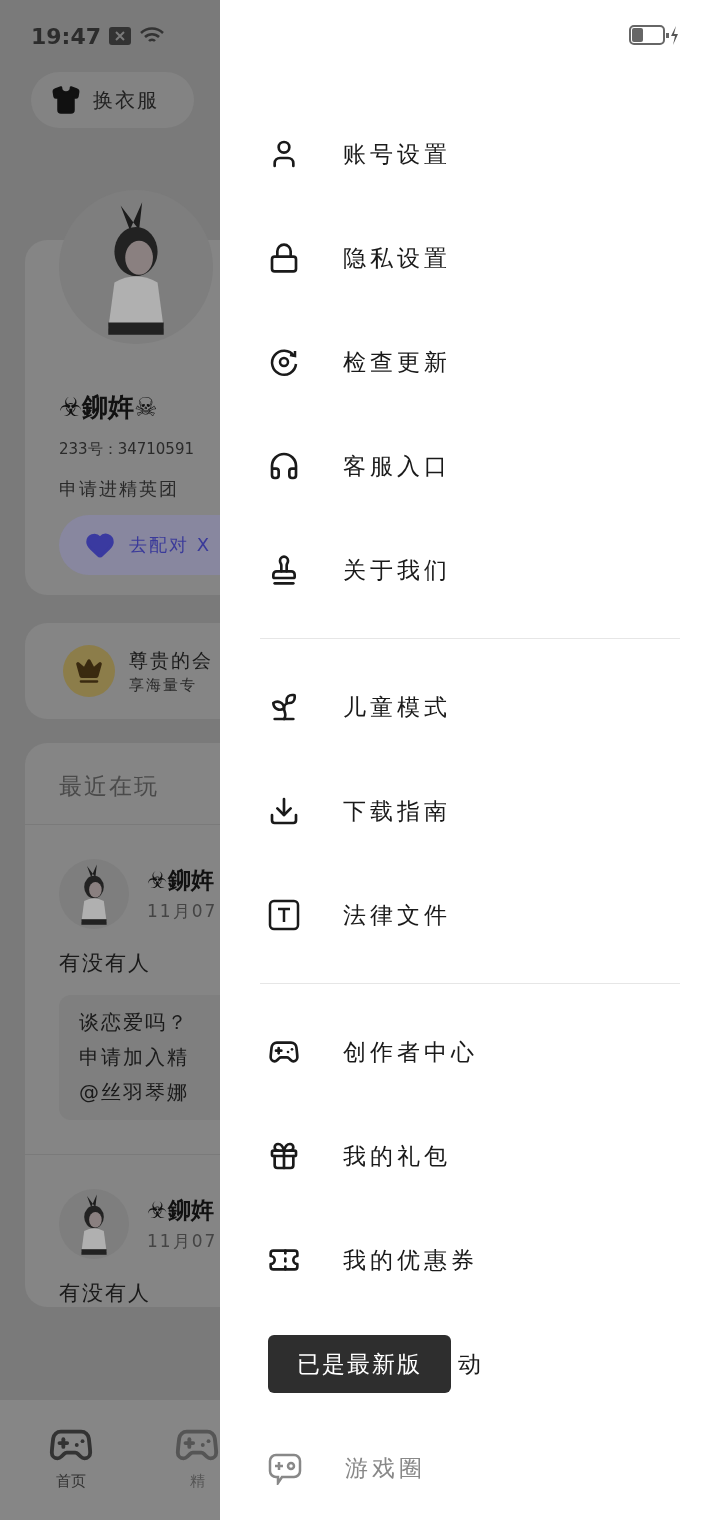 This screenshot has width=720, height=1520. I want to click on vip-subtitle: 享海量专, so click(163, 685).